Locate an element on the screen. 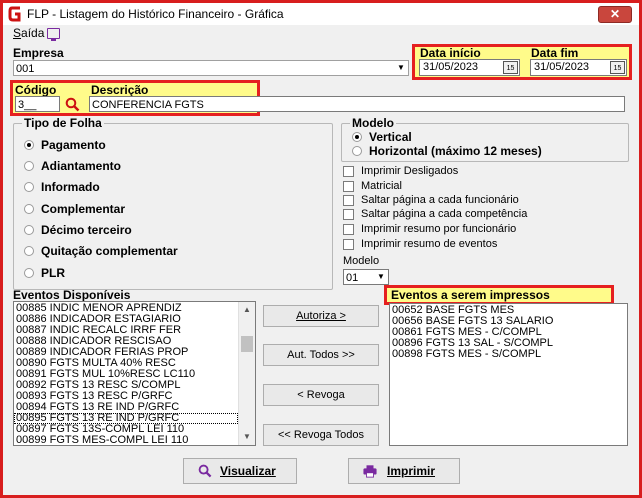 Image resolution: width=642 pixels, height=498 pixels. tipo-folha-title: Tipo de Folha is located at coordinates (63, 123).